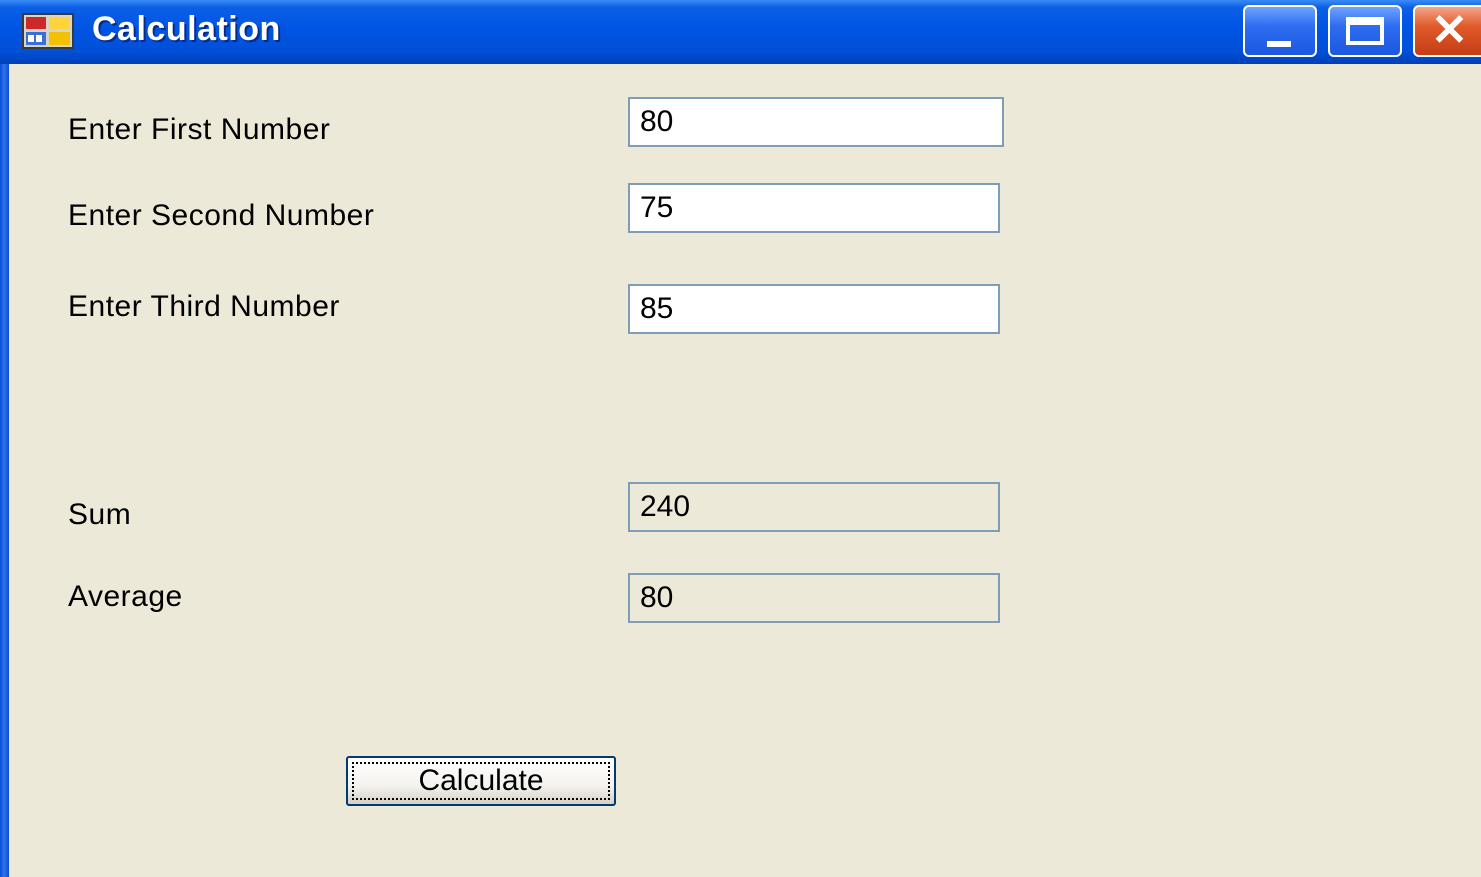 This screenshot has height=877, width=1481. What do you see at coordinates (814, 507) in the screenshot?
I see `sum-output` at bounding box center [814, 507].